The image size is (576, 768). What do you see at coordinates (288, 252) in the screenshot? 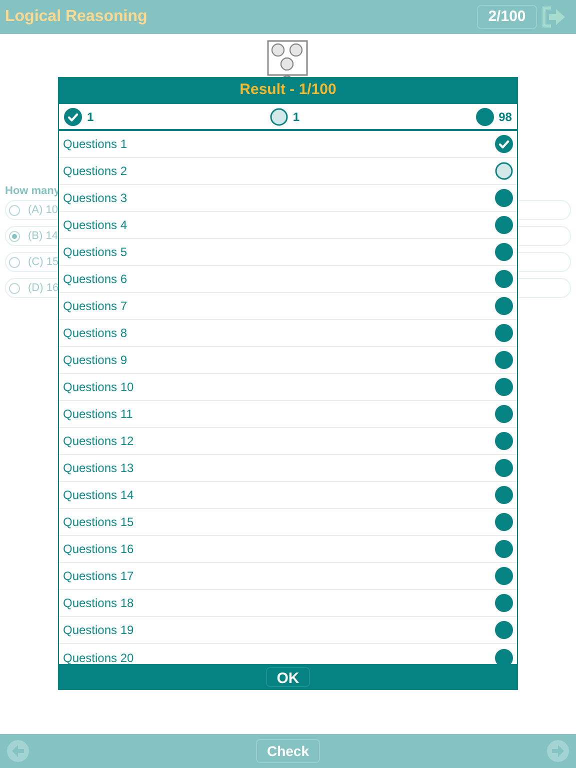
I see `question-row: Questions 5` at bounding box center [288, 252].